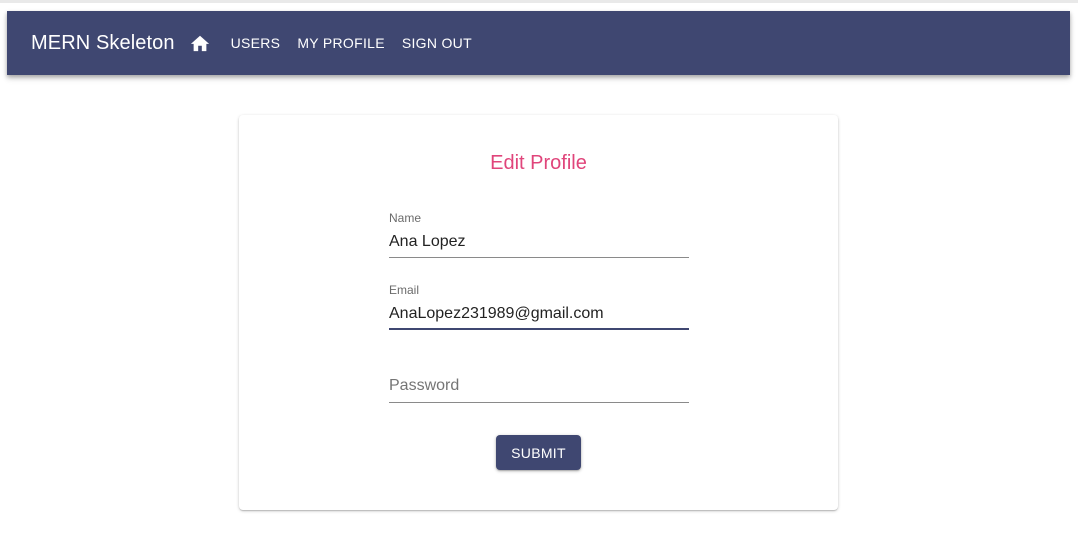  I want to click on home-button, so click(200, 43).